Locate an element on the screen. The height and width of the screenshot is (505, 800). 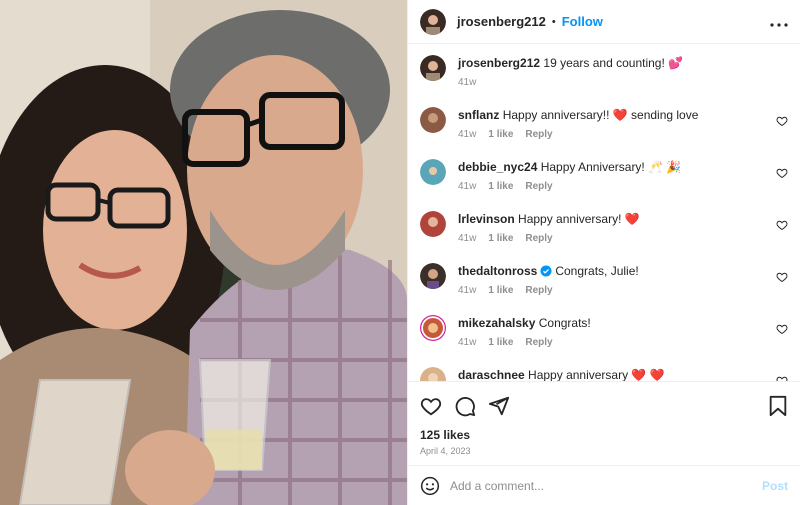
caption-age: 41w is located at coordinates (467, 82).